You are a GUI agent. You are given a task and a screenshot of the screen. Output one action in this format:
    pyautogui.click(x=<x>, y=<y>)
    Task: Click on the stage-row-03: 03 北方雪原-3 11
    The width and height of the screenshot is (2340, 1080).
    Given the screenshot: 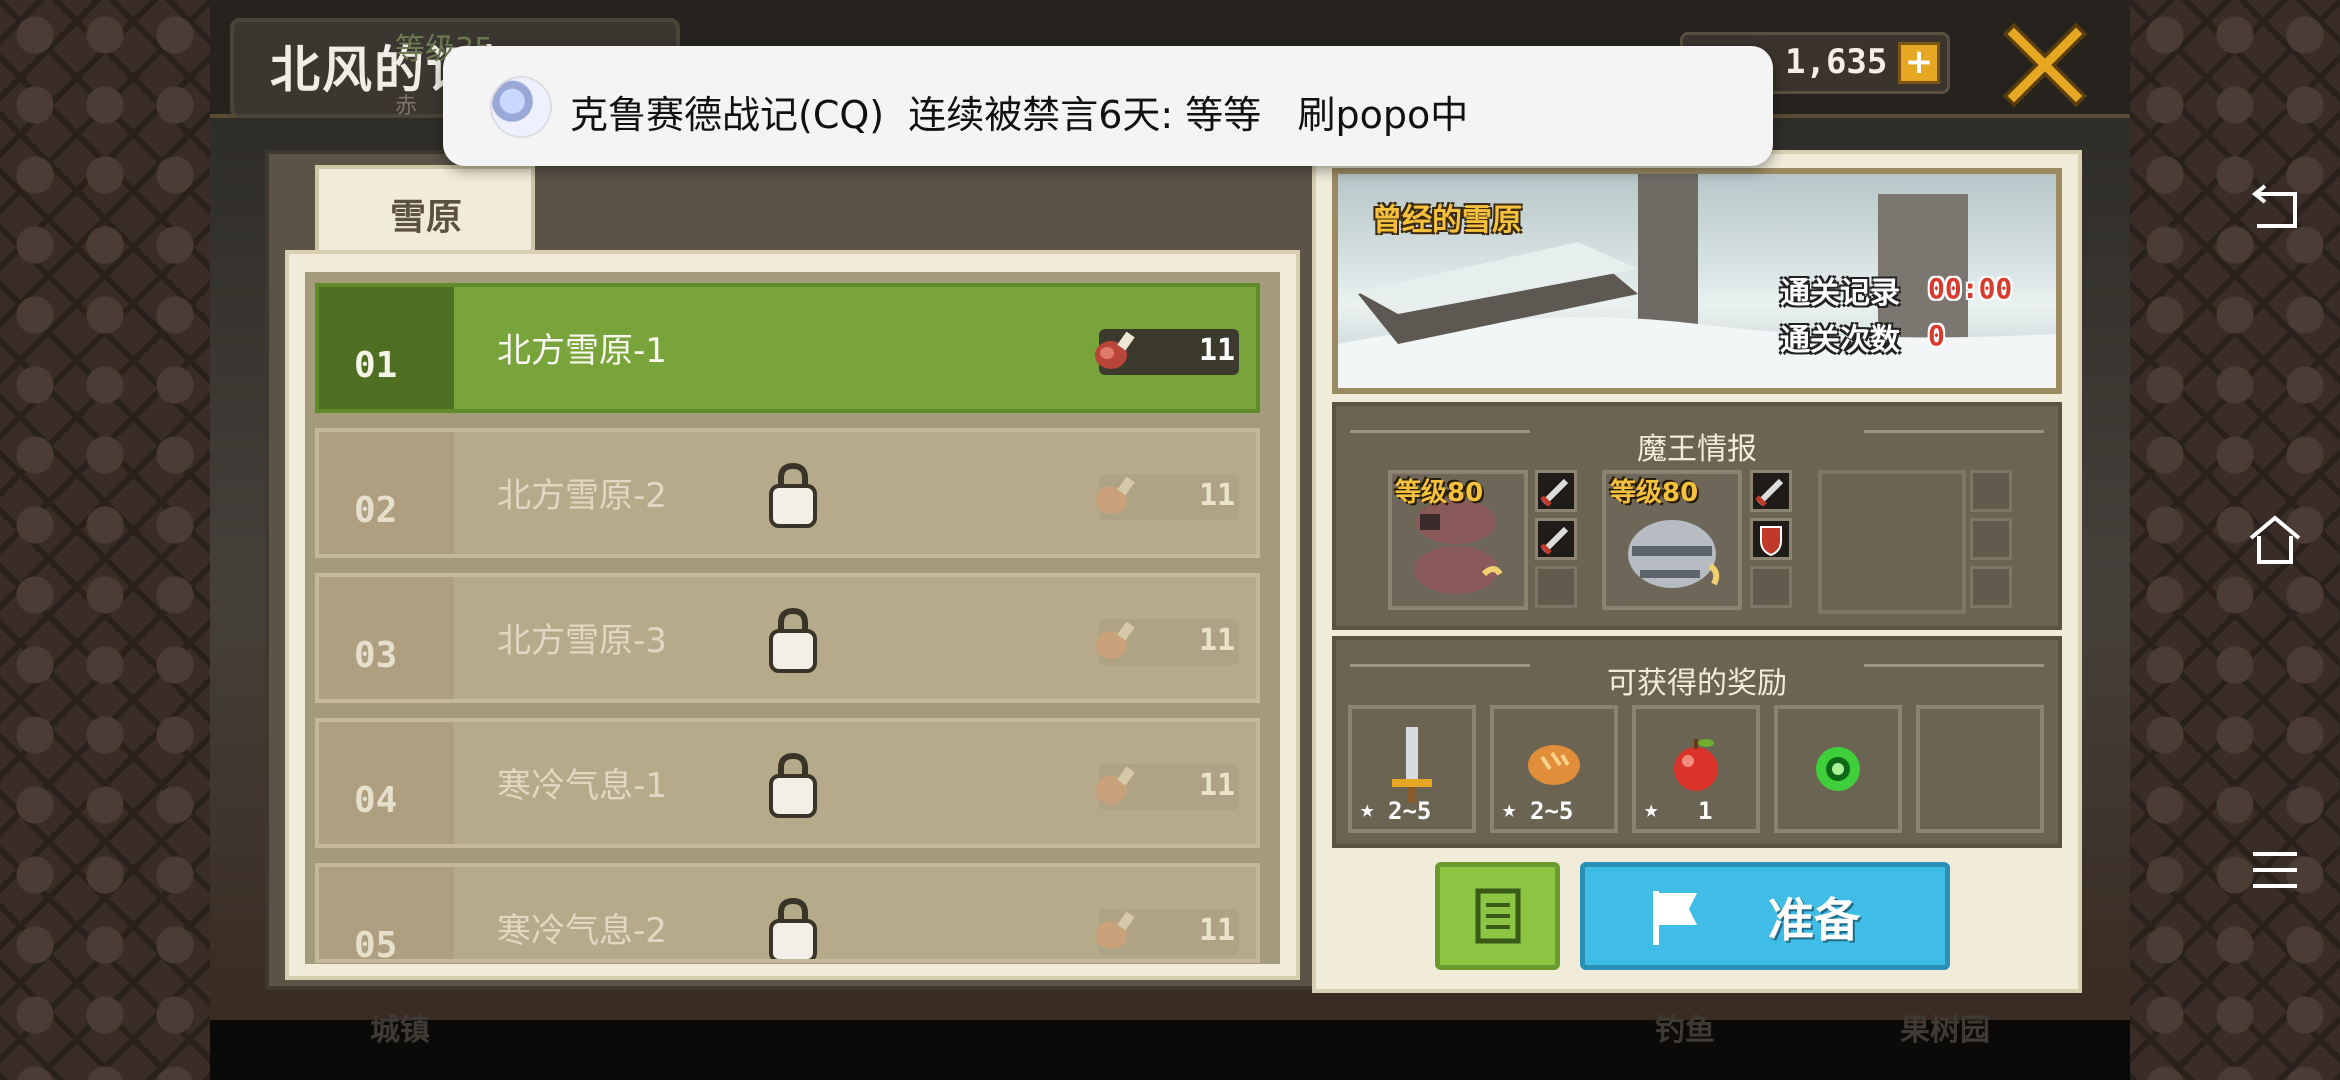 What is the action you would take?
    pyautogui.click(x=787, y=638)
    